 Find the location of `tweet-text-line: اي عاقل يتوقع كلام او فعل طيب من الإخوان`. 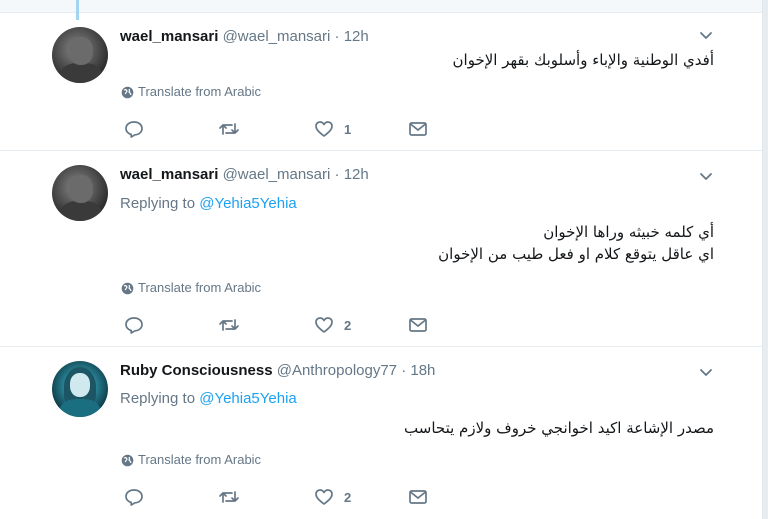

tweet-text-line: اي عاقل يتوقع كلام او فعل طيب من الإخوان is located at coordinates (576, 254).